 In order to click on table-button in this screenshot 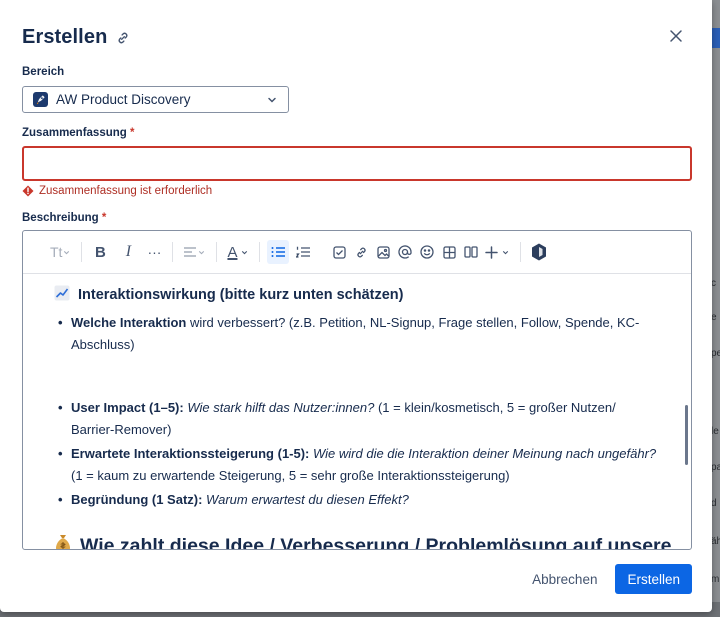, I will do `click(449, 252)`.